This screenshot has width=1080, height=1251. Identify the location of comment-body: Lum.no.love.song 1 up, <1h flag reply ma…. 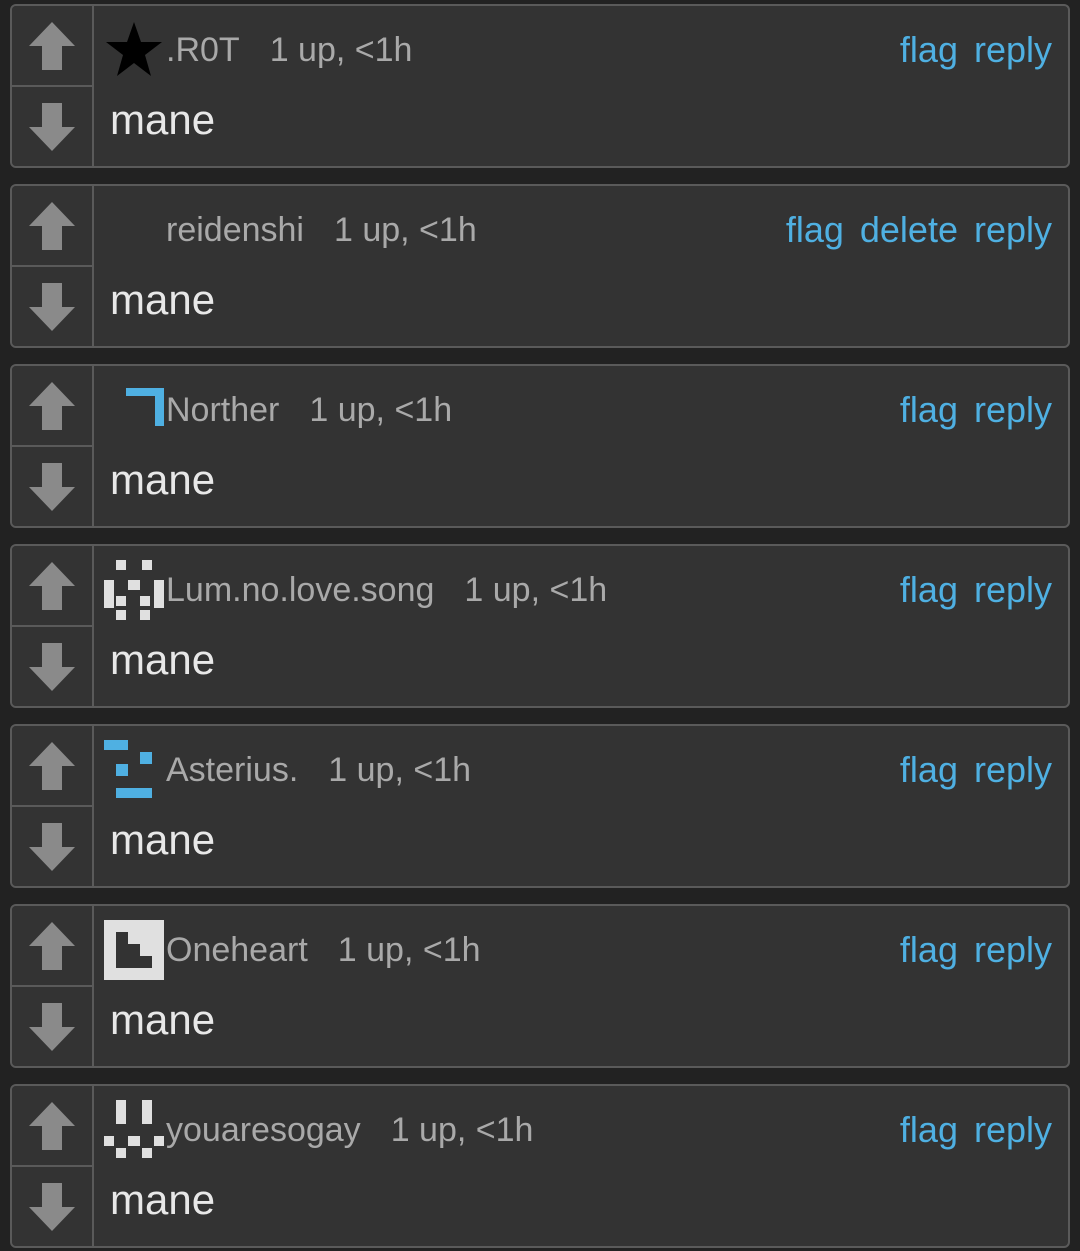
(581, 626).